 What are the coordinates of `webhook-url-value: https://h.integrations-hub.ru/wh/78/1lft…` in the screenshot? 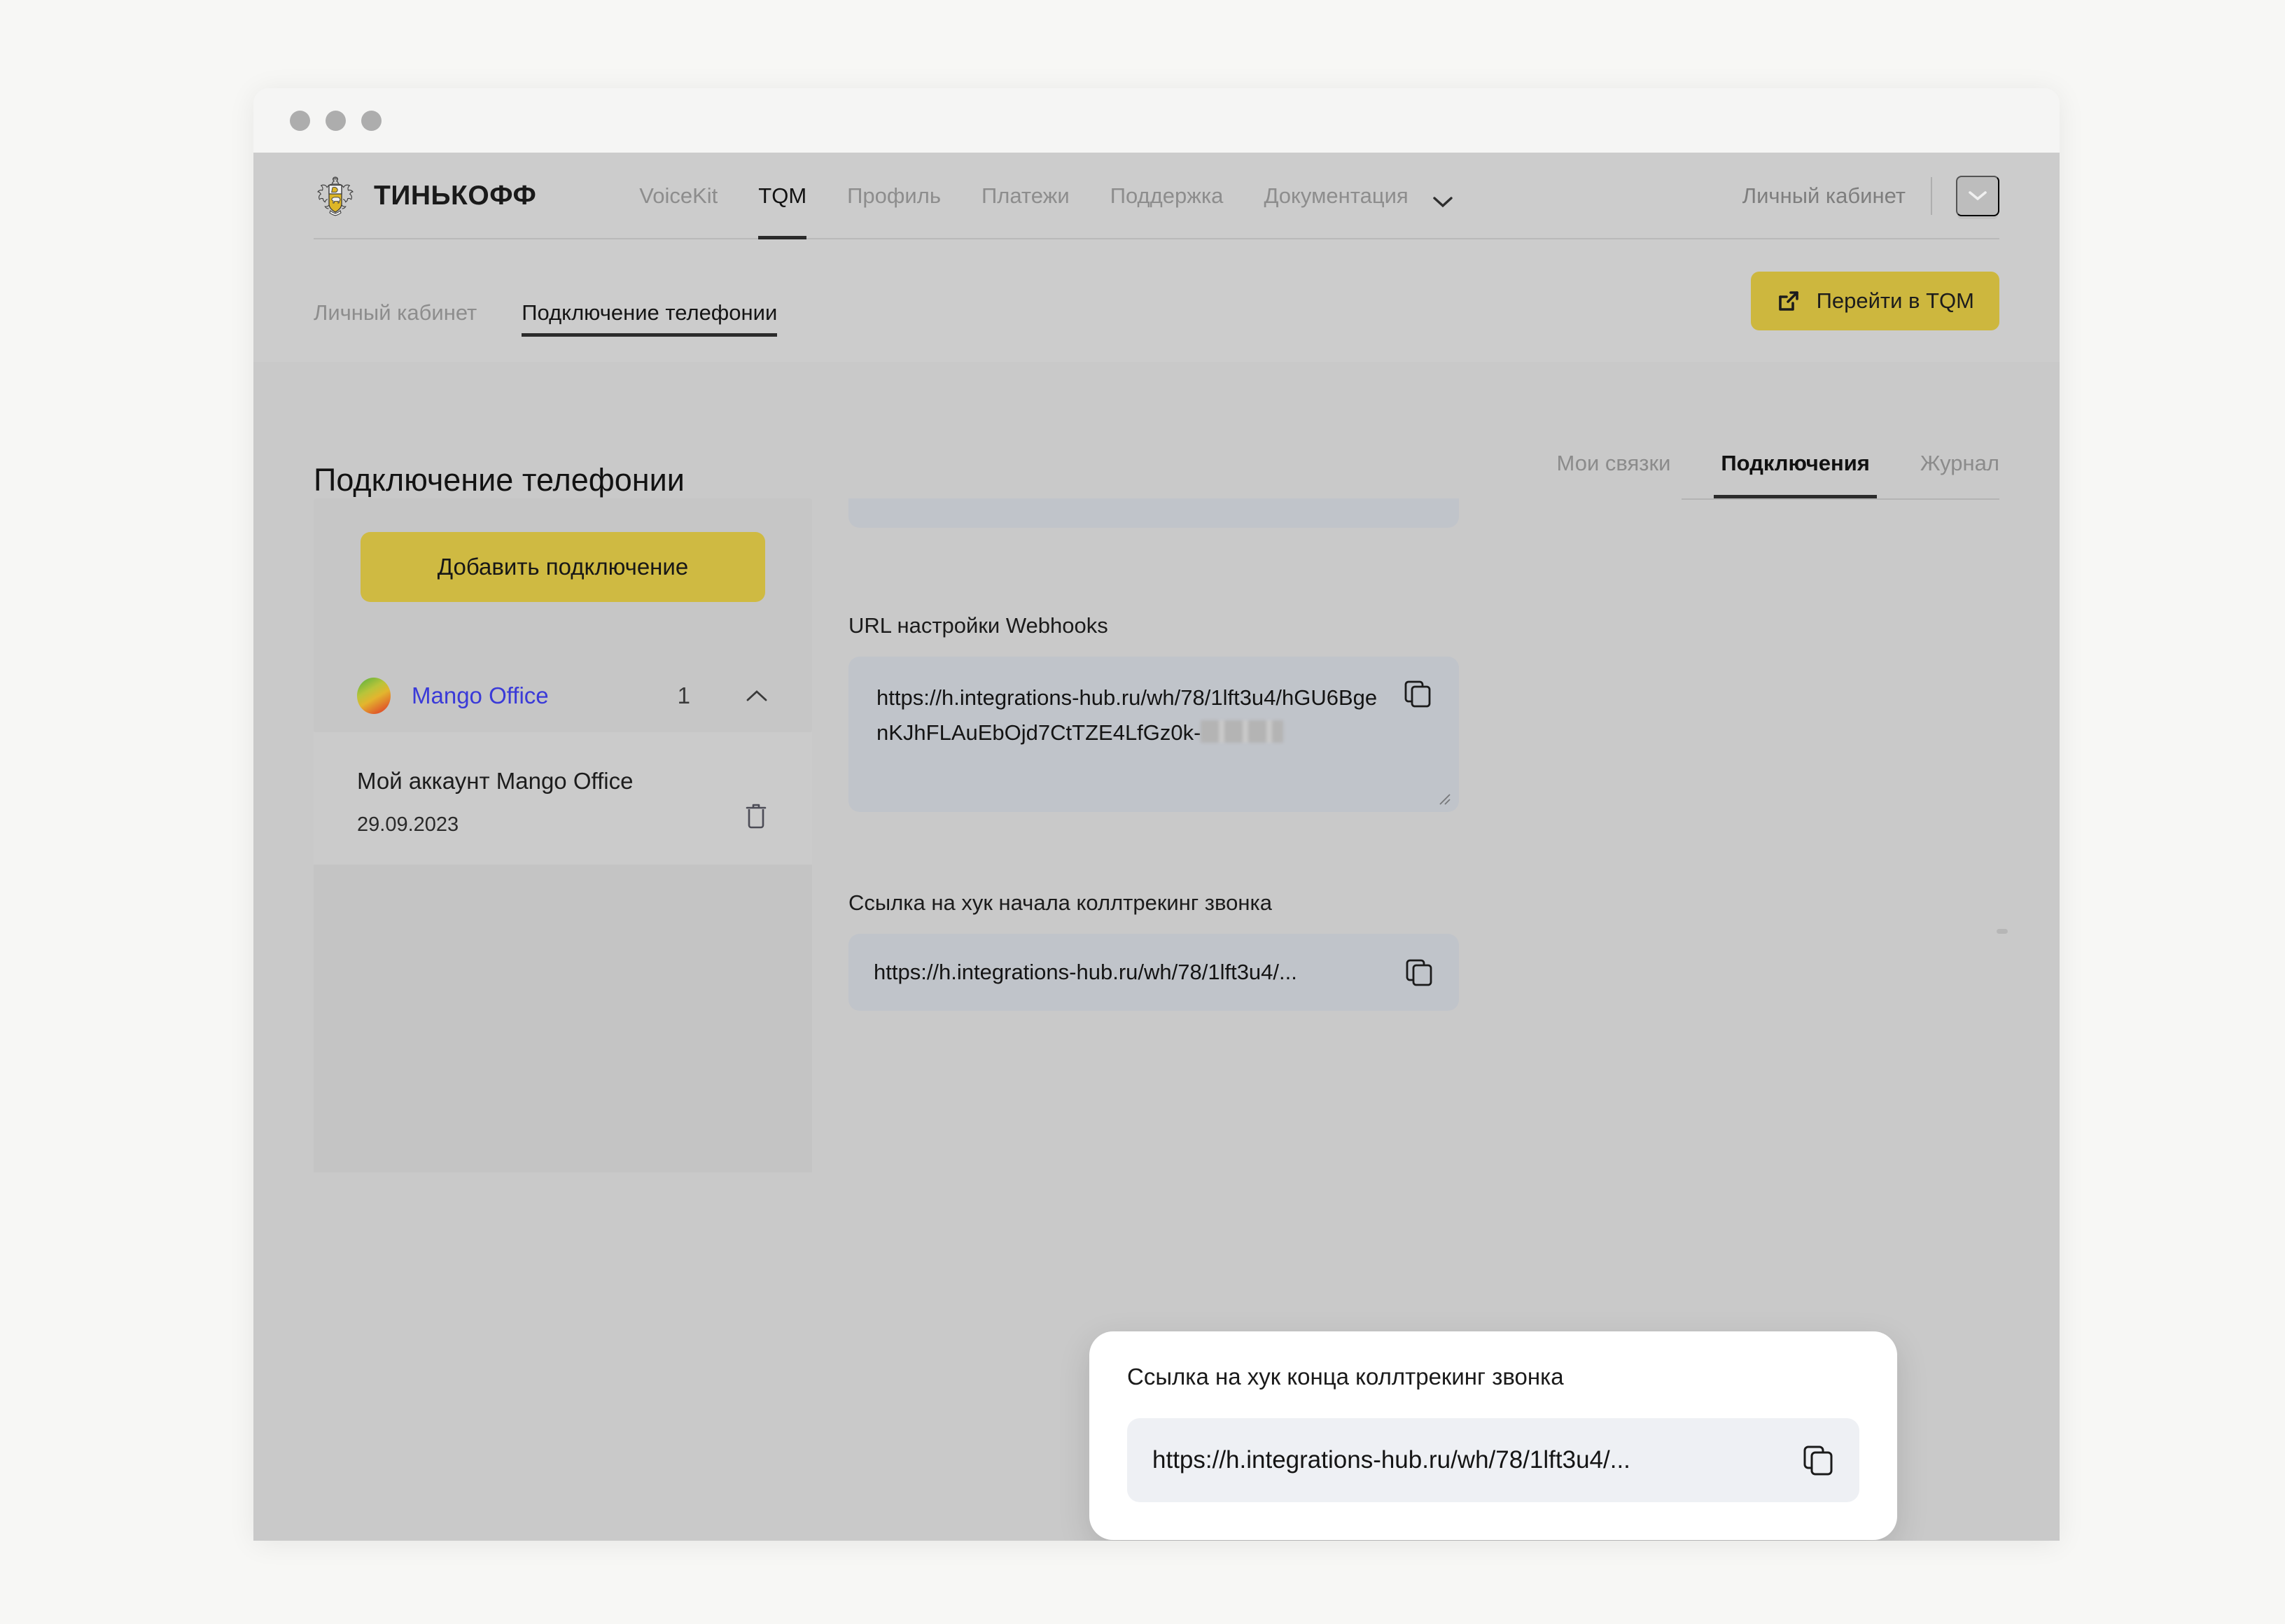 It's located at (1127, 715).